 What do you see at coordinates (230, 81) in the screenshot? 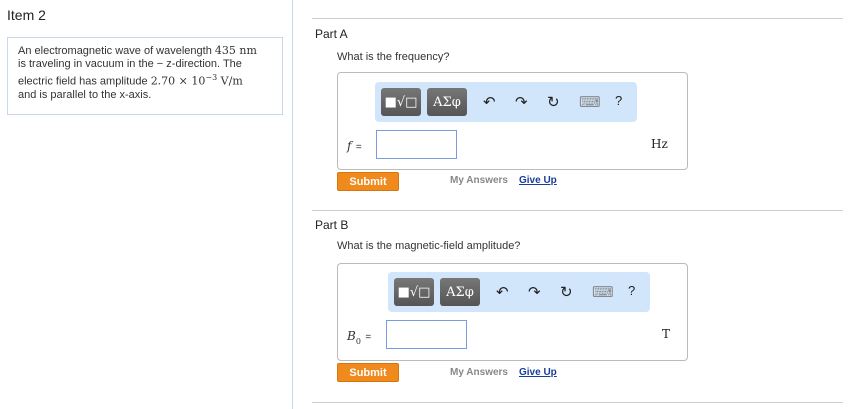
I see `amplitude-unit: V/m` at bounding box center [230, 81].